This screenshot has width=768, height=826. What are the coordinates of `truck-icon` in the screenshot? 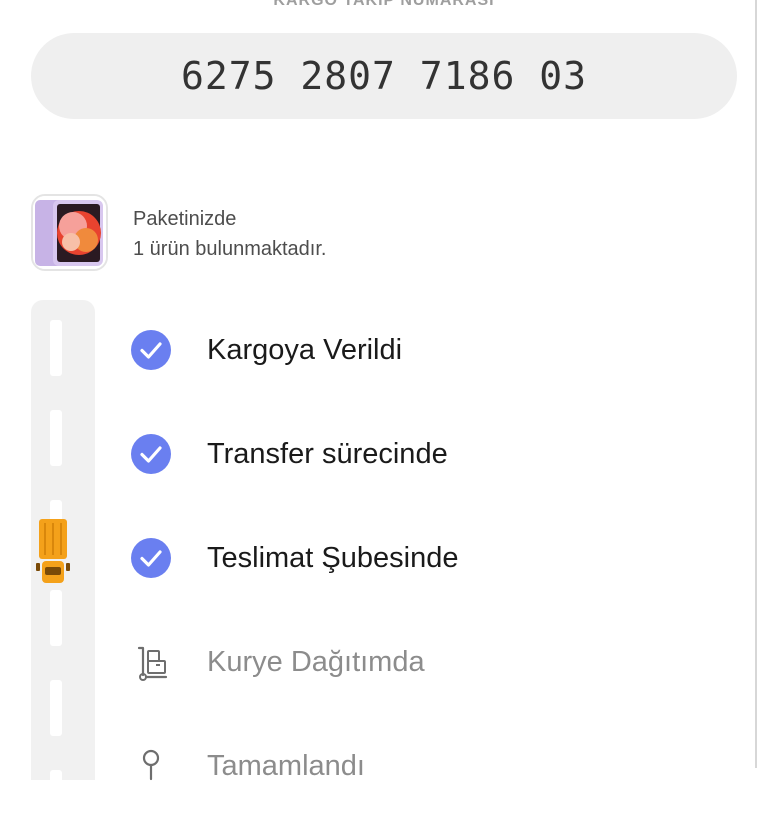 It's located at (53, 551).